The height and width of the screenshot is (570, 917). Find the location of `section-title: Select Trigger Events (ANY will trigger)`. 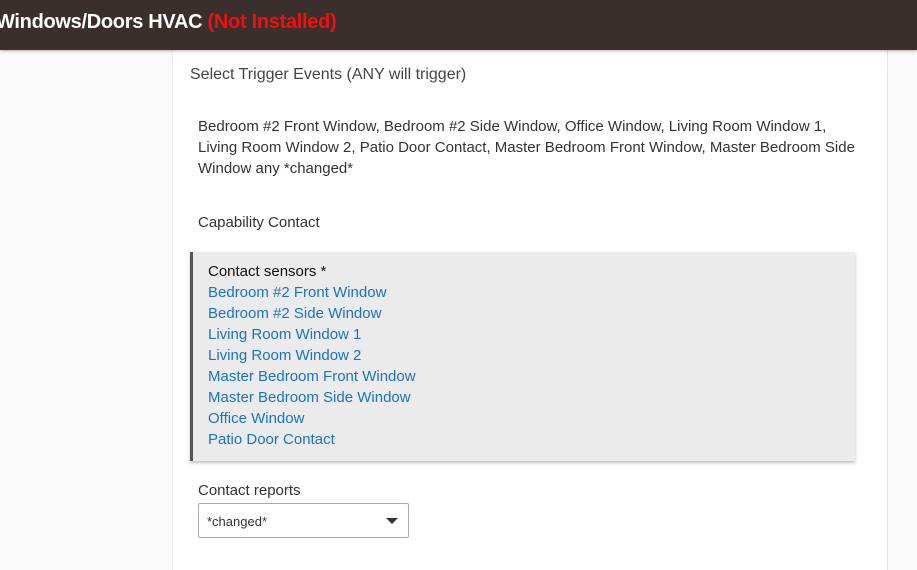

section-title: Select Trigger Events (ANY will trigger) is located at coordinates (328, 74).